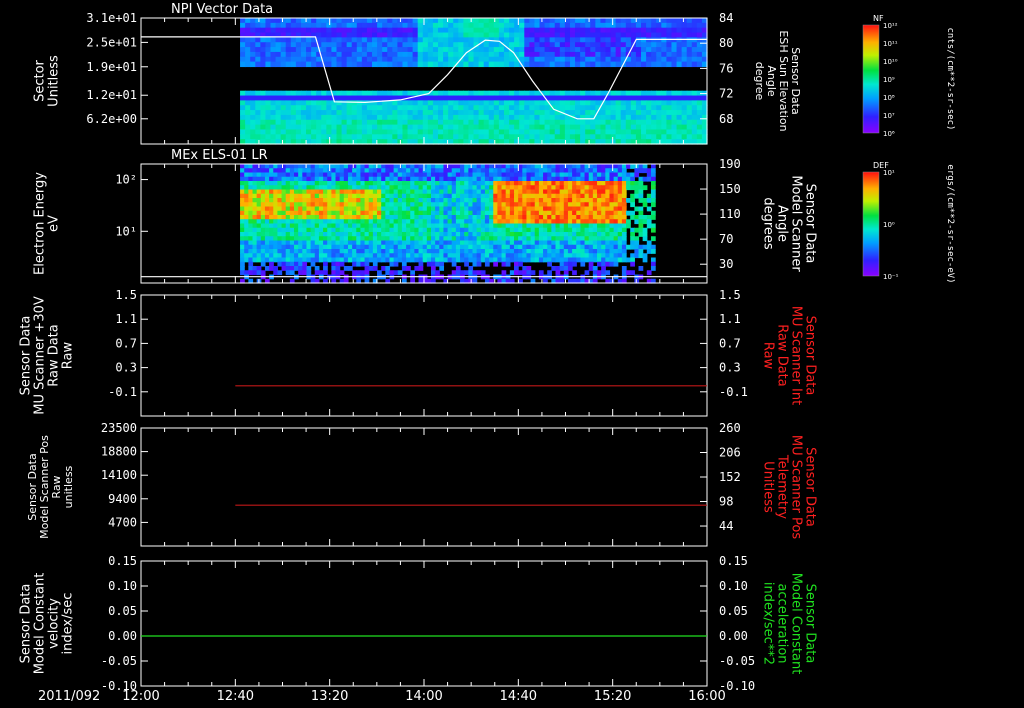 The height and width of the screenshot is (708, 1024). What do you see at coordinates (329, 696) in the screenshot?
I see `x-tick-label: 13:20` at bounding box center [329, 696].